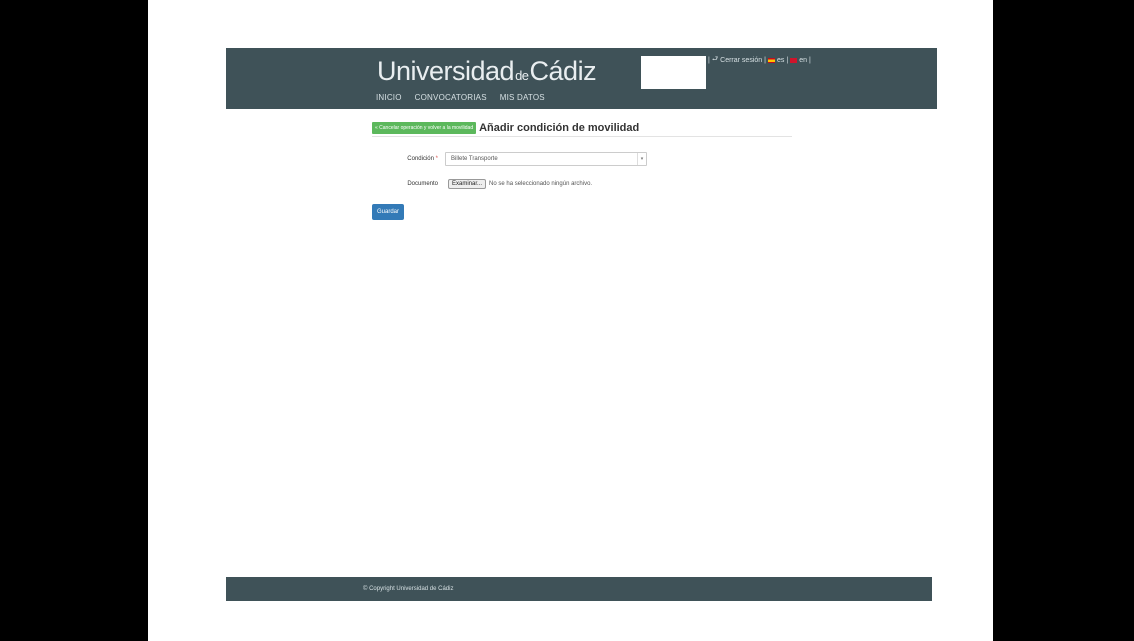  I want to click on spain-flag-icon, so click(771, 60).